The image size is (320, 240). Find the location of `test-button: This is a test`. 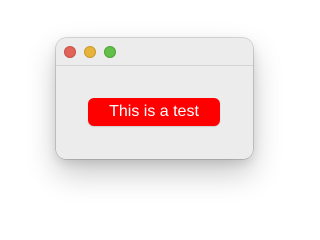

test-button: This is a test is located at coordinates (154, 112).